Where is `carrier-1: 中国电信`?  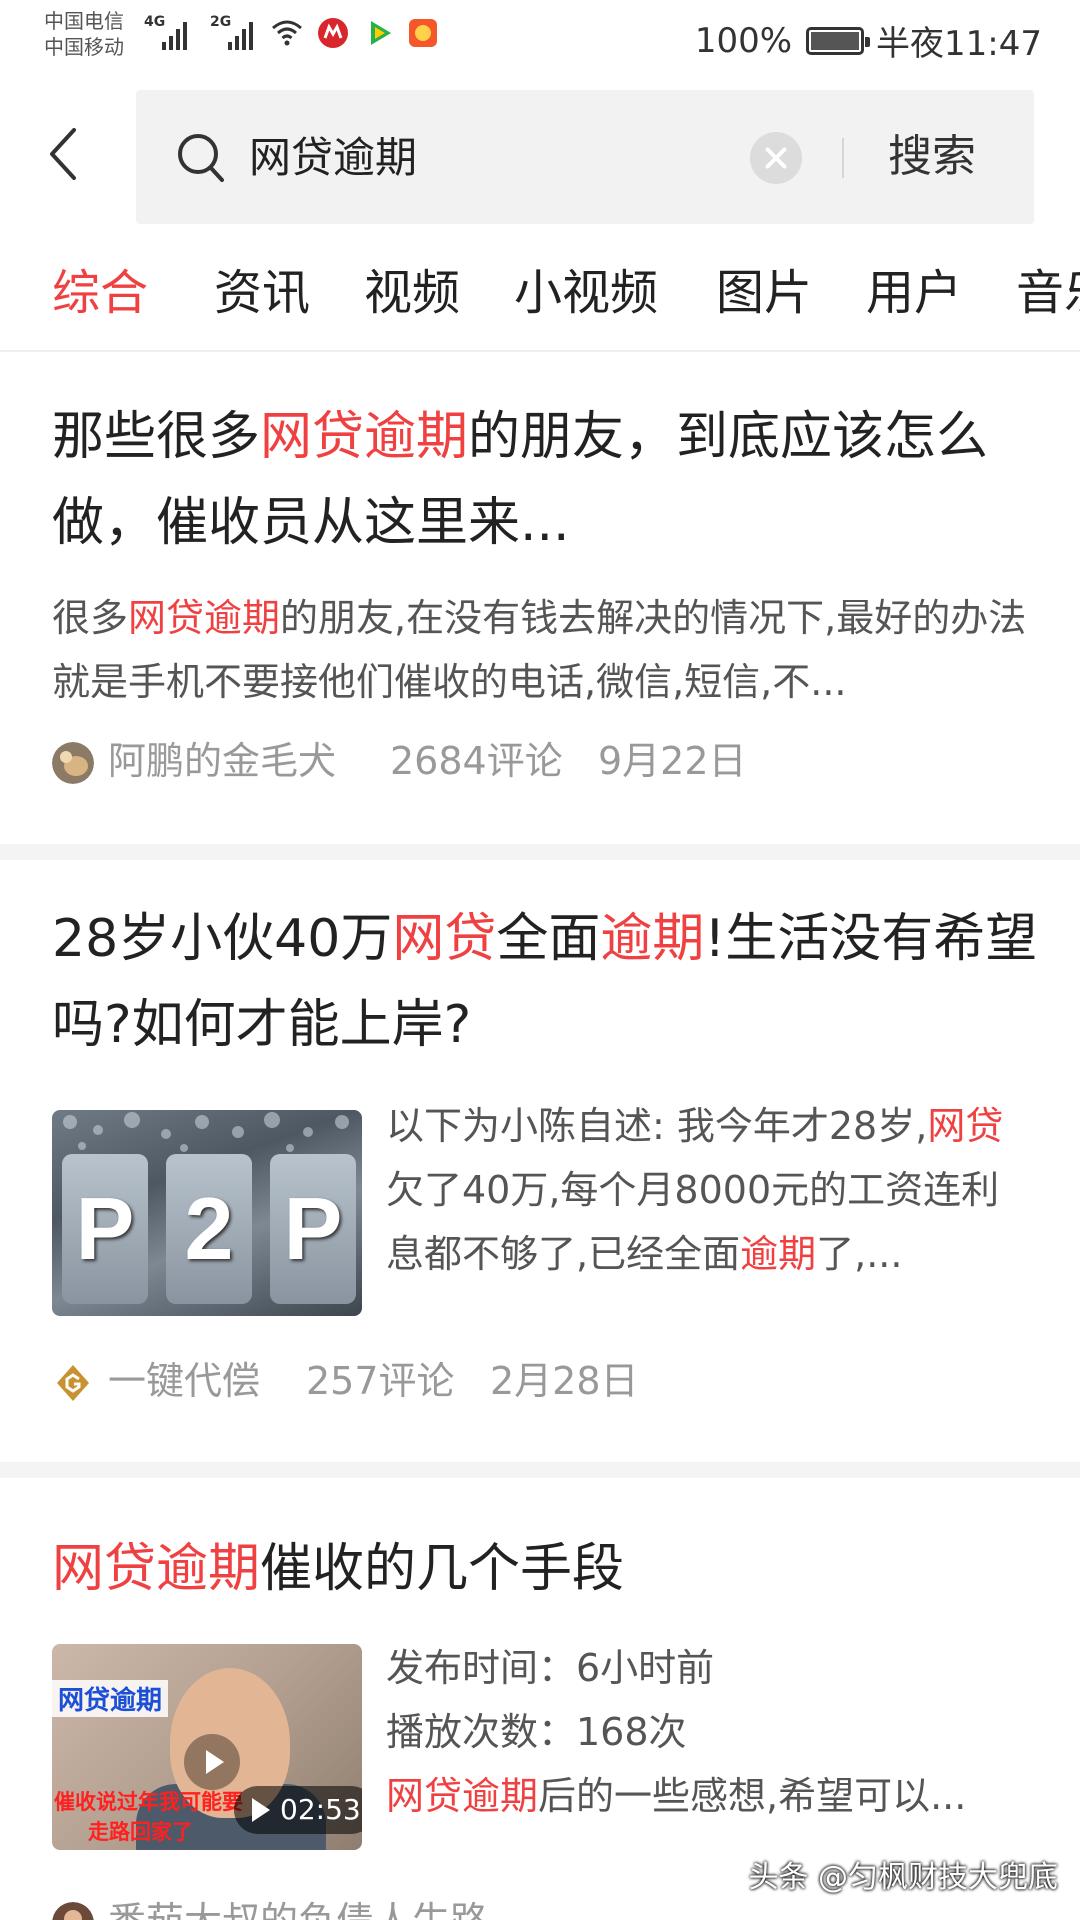
carrier-1: 中国电信 is located at coordinates (84, 21).